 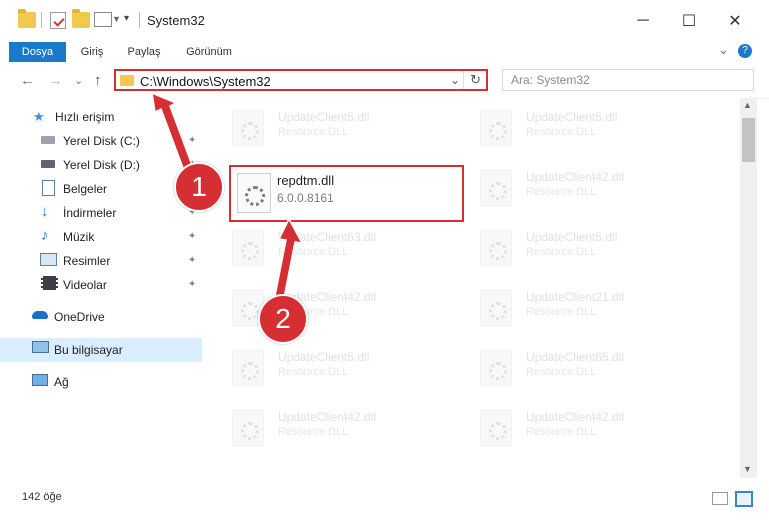 I want to click on annotation-arrows, so click(x=227, y=195).